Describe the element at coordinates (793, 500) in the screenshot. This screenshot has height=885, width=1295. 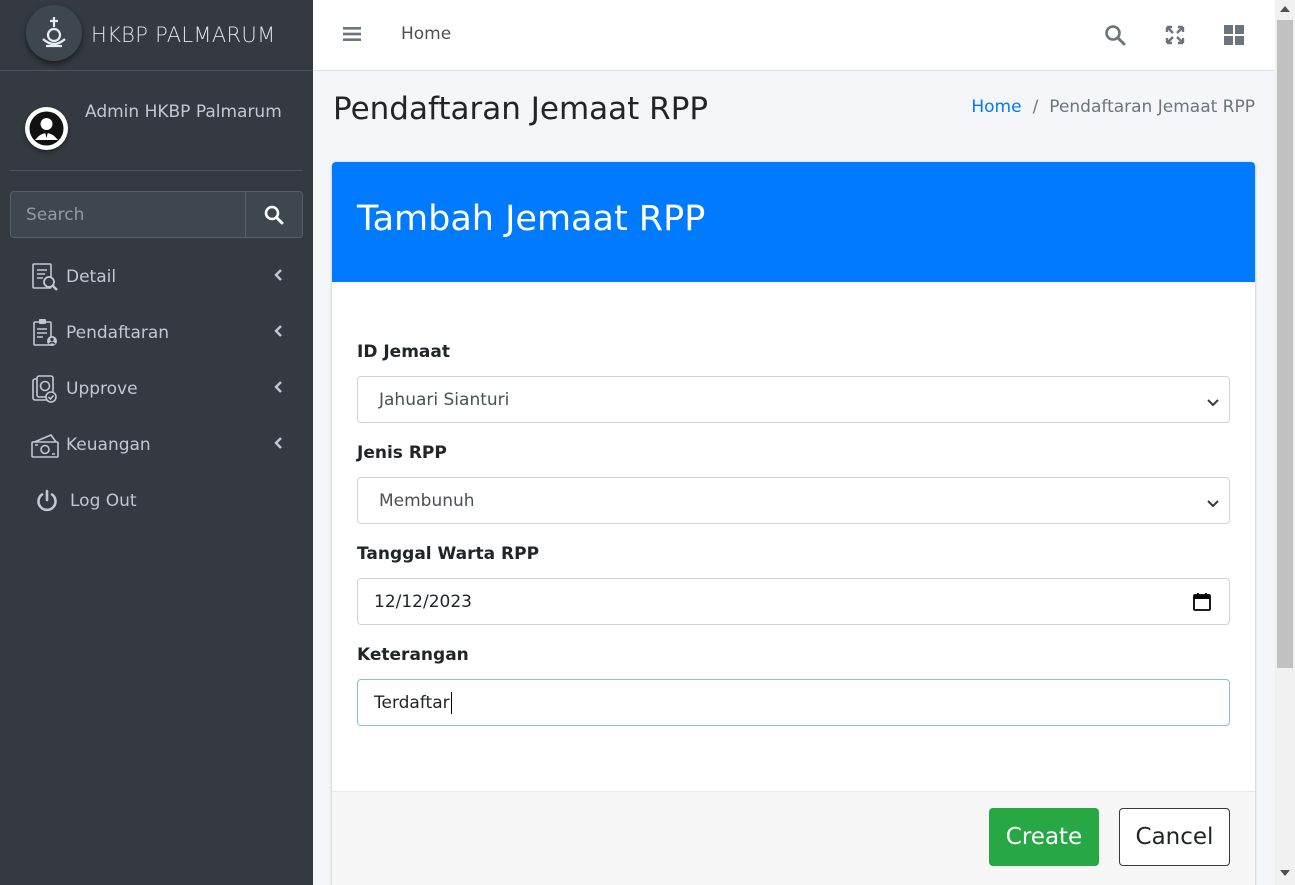
I see `jenis-rpp-select: Membunuh` at that location.